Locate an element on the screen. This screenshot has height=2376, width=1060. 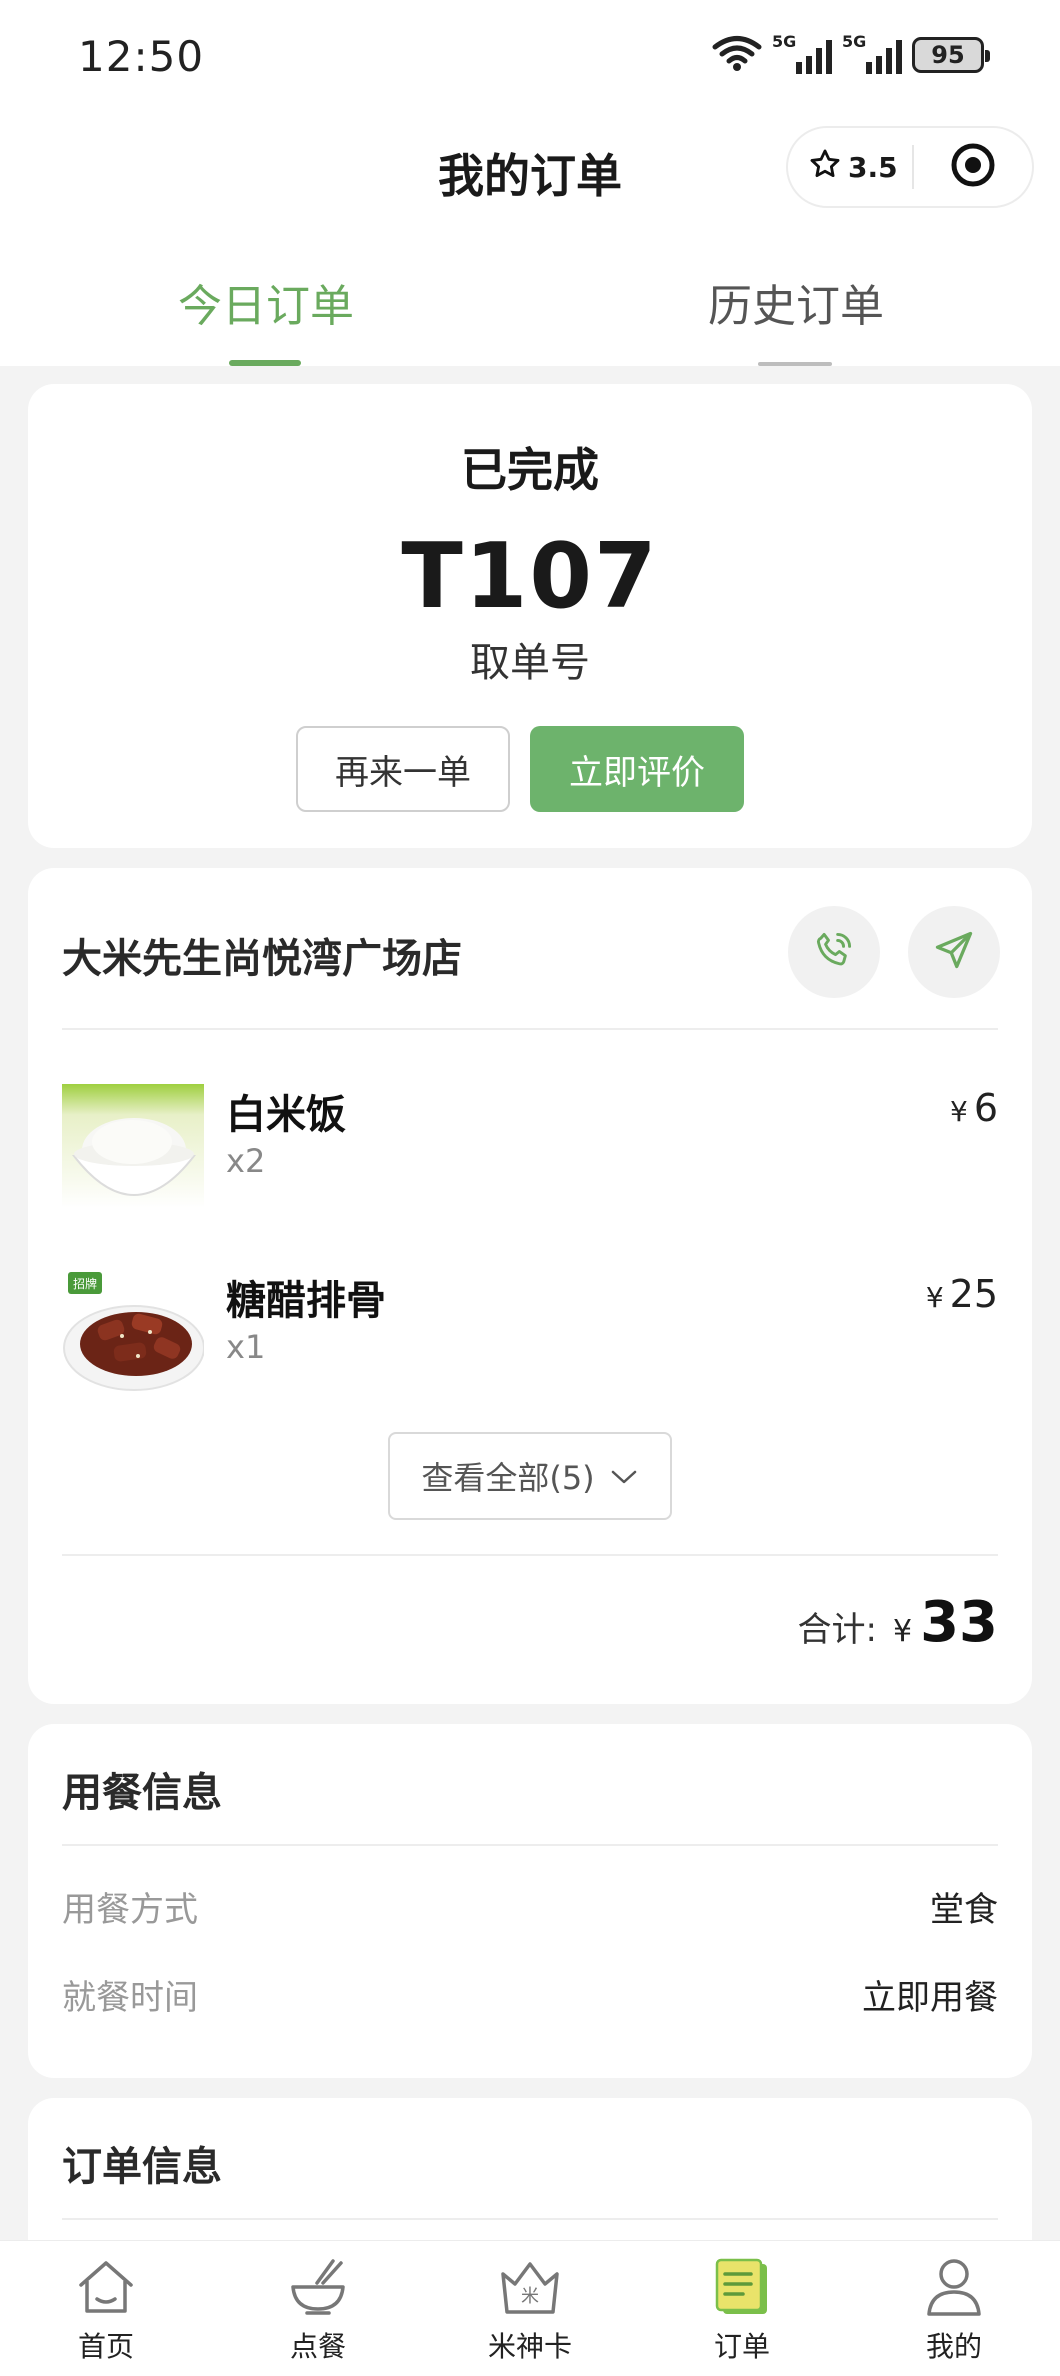
tabbar-item-card: 米 米神卡 is located at coordinates (530, 2310).